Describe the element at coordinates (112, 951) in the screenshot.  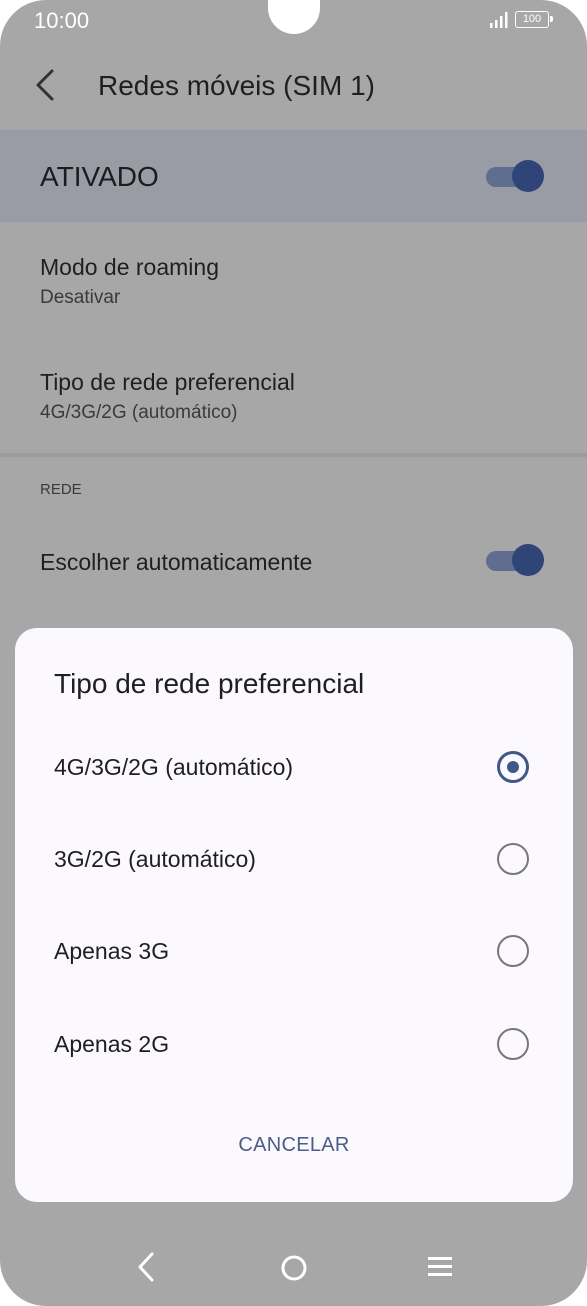
I see `option-label: Apenas 3G` at that location.